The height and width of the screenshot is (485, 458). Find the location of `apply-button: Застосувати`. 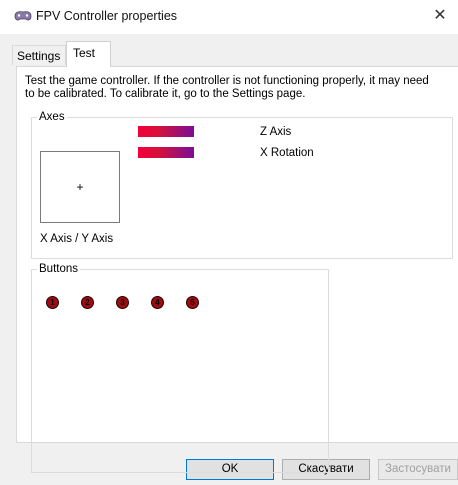

apply-button: Застосувати is located at coordinates (418, 469).